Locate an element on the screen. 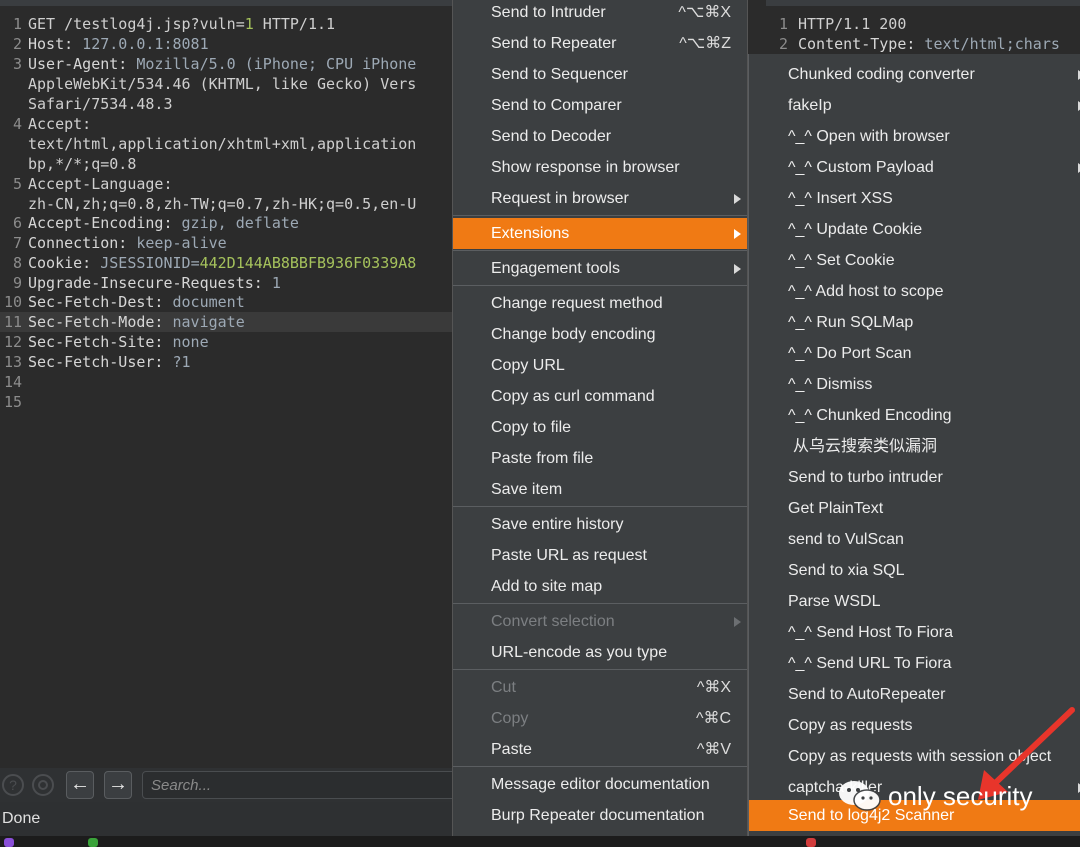  menu-extensions: Extensions is located at coordinates (600, 233).